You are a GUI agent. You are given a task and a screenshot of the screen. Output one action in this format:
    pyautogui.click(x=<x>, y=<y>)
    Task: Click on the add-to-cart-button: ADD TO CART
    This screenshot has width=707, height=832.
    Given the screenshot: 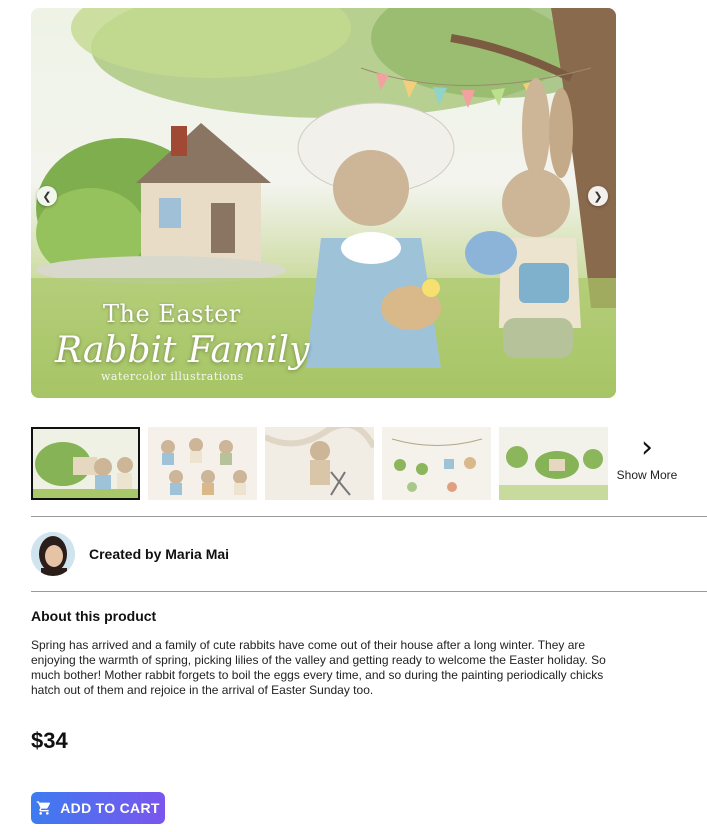 What is the action you would take?
    pyautogui.click(x=98, y=808)
    